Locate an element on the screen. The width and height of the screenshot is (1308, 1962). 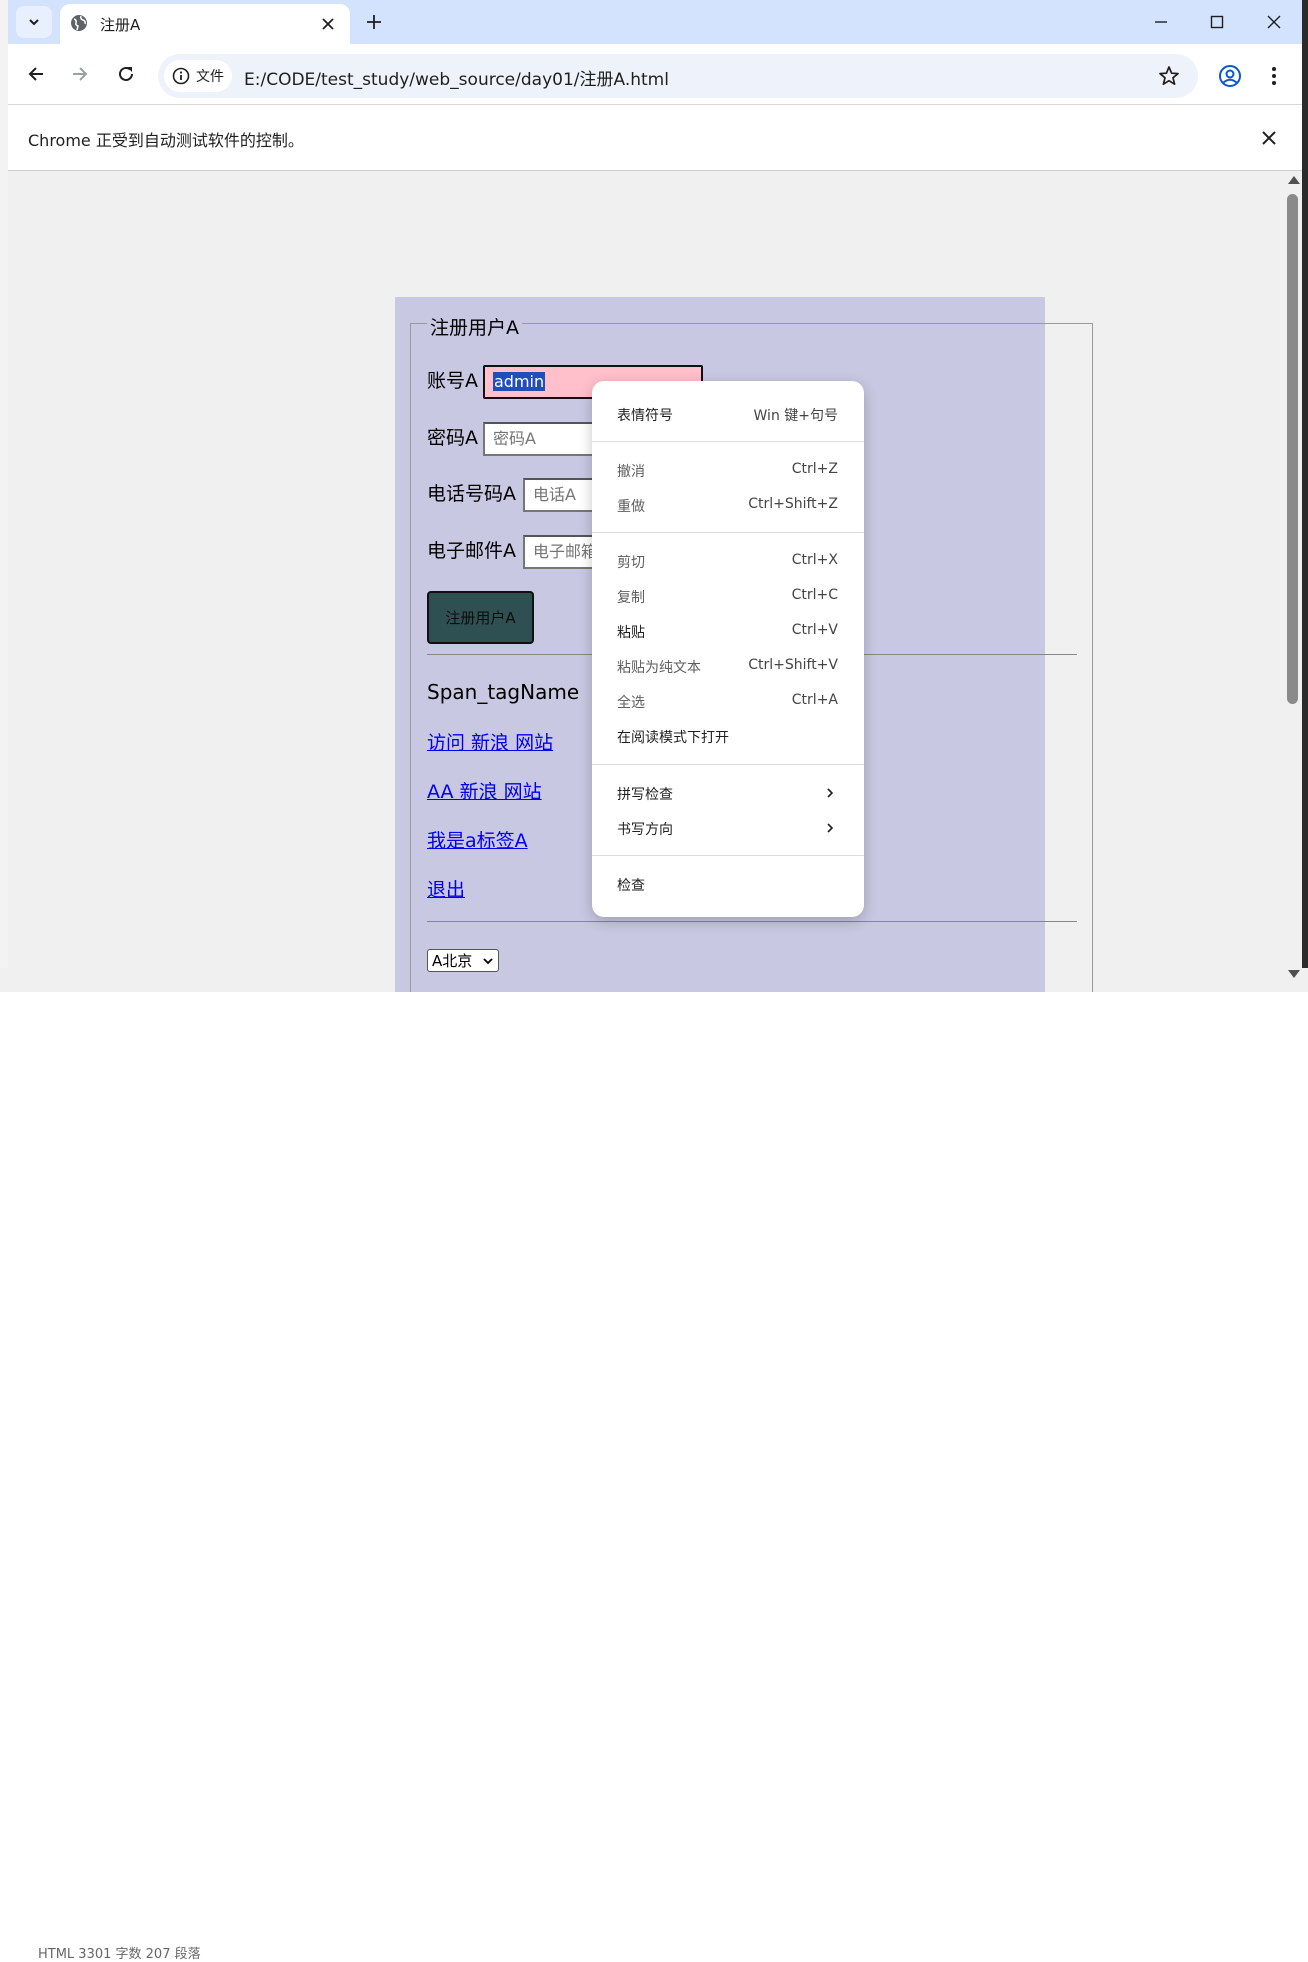
city-select: A北京 is located at coordinates (463, 960).